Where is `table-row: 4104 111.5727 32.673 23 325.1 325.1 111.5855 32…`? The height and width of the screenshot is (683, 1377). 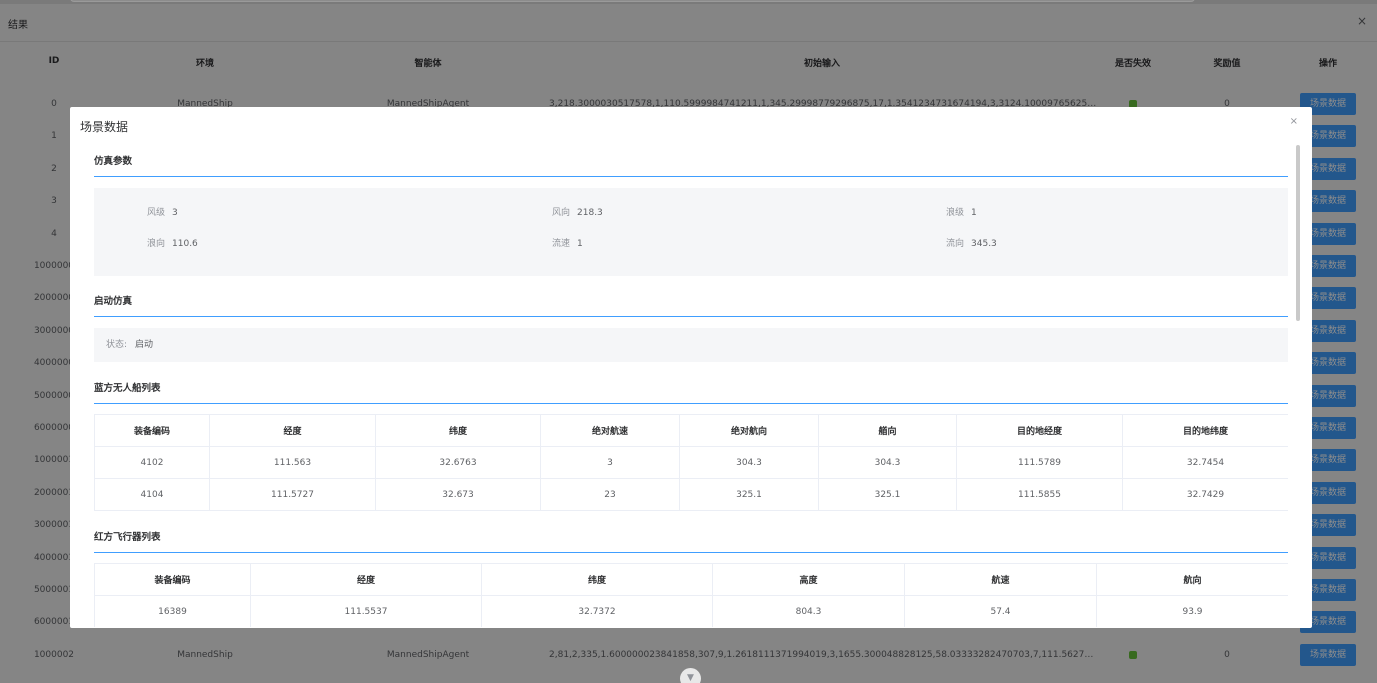
table-row: 4104 111.5727 32.673 23 325.1 325.1 111.5855 32… is located at coordinates (691, 494).